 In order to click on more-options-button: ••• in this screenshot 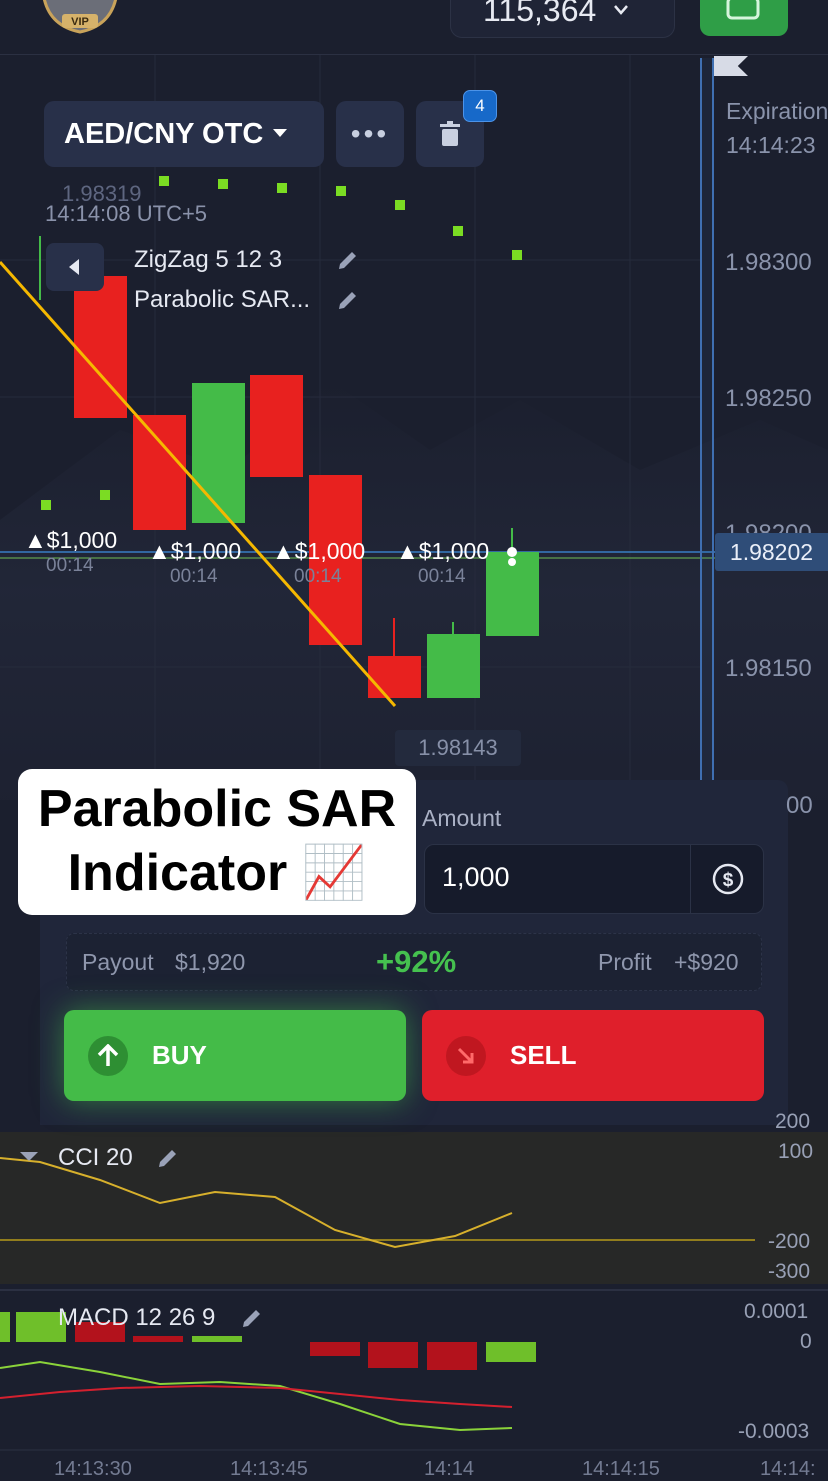, I will do `click(370, 134)`.